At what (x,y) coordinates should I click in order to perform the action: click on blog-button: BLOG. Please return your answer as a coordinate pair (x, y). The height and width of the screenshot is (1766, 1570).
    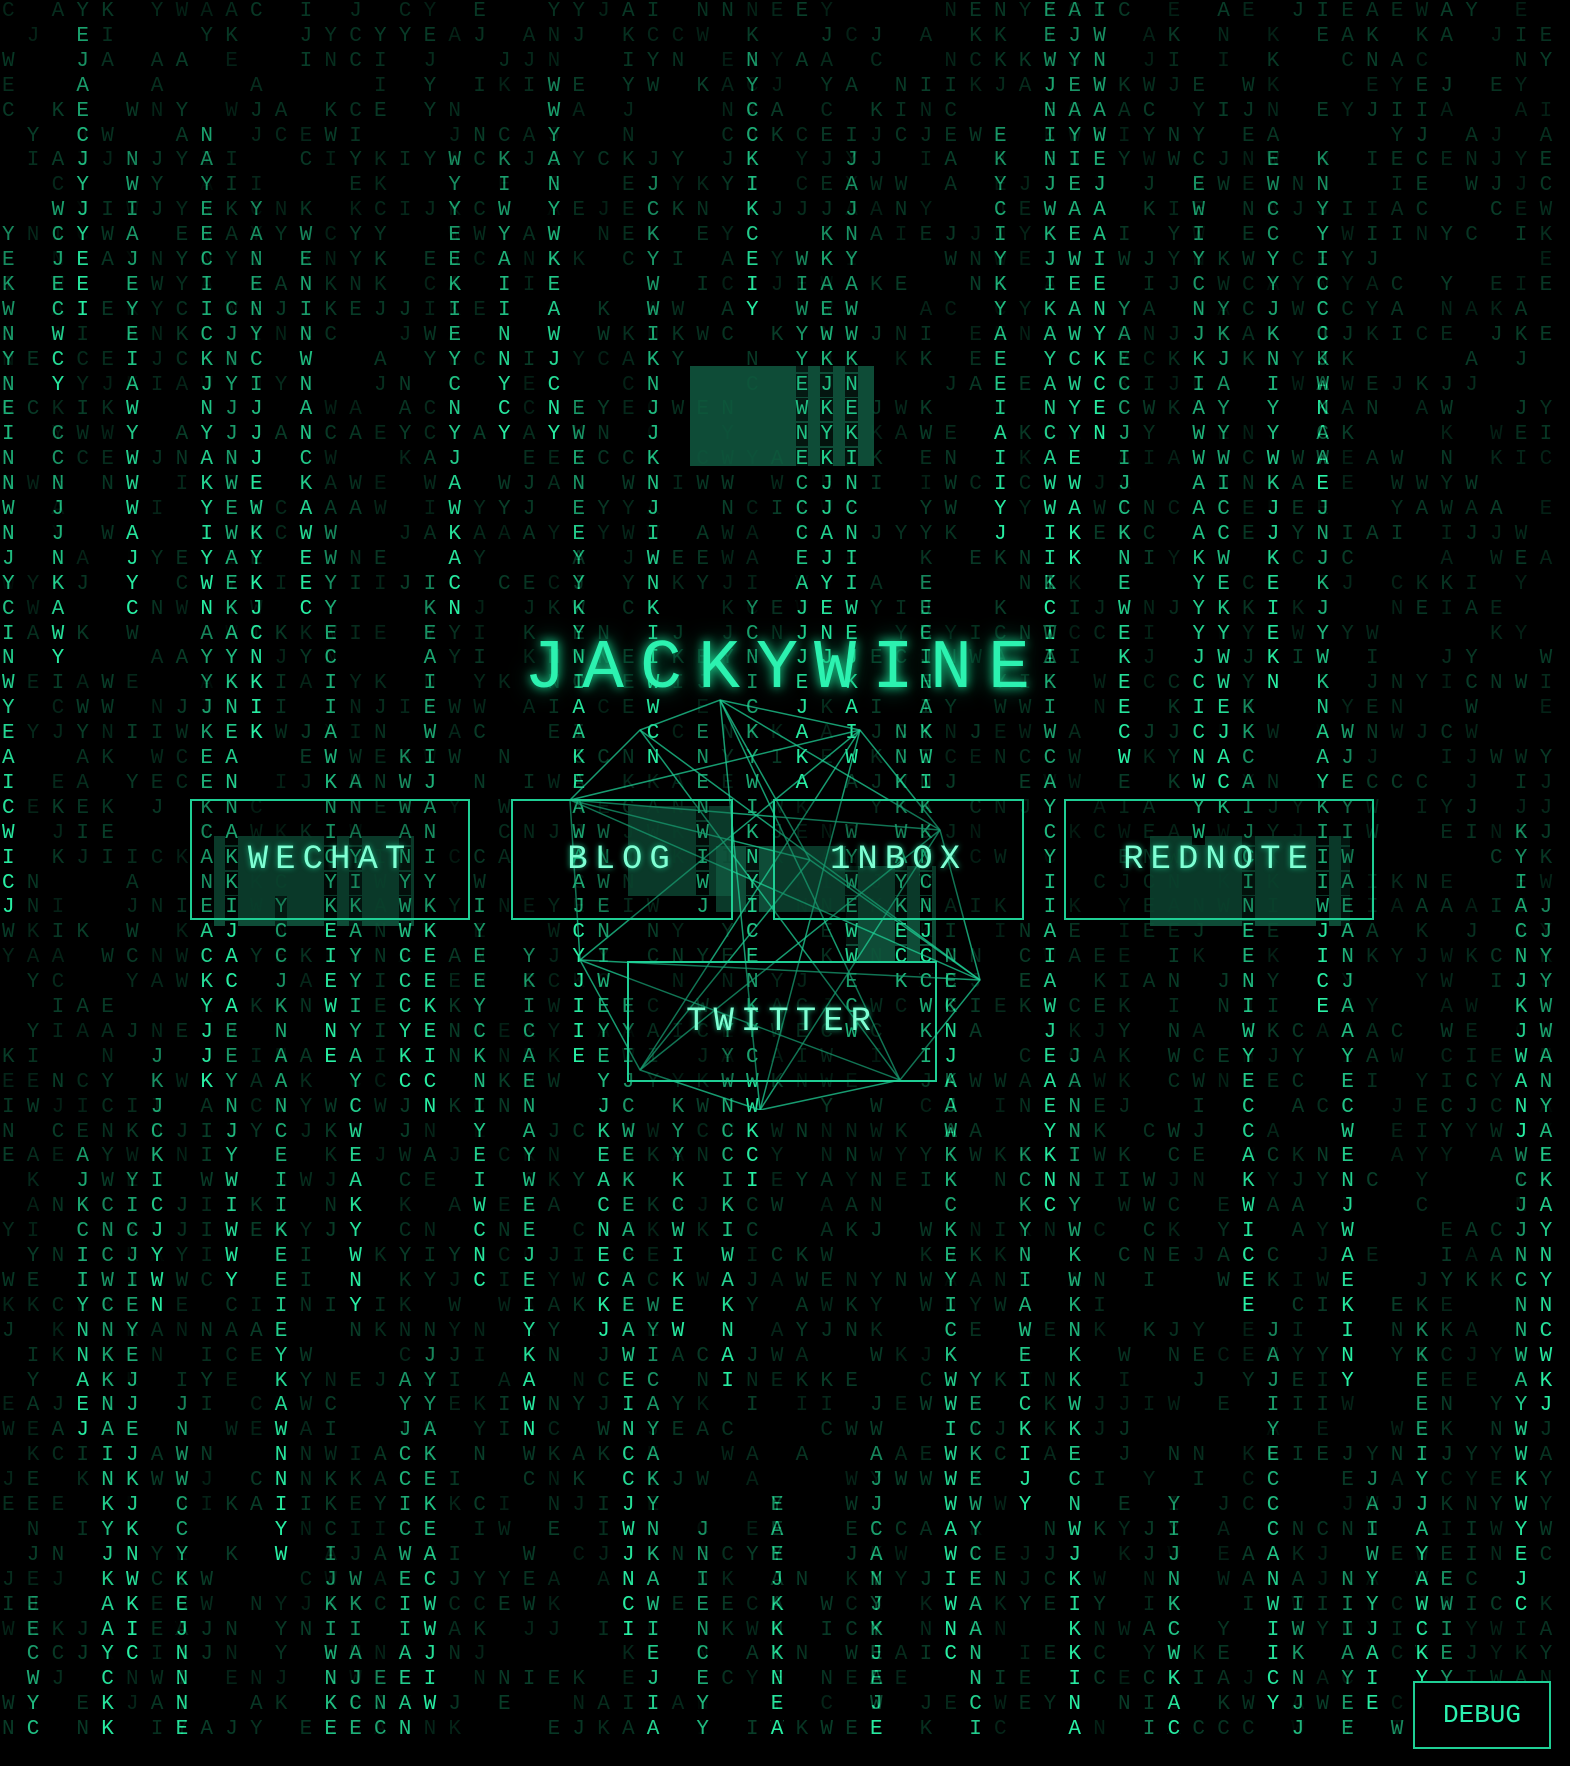
    Looking at the image, I should click on (622, 859).